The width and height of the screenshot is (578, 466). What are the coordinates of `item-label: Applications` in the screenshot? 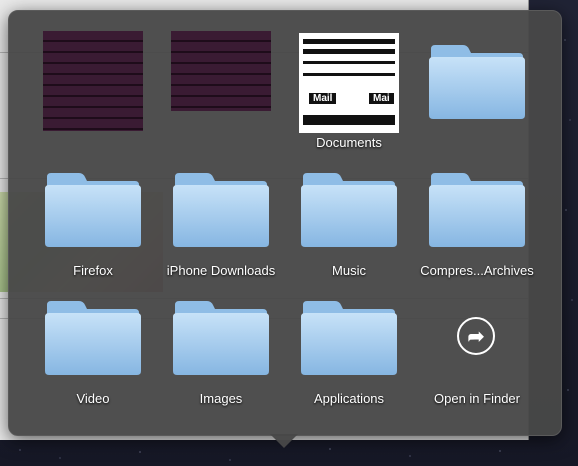 It's located at (349, 398).